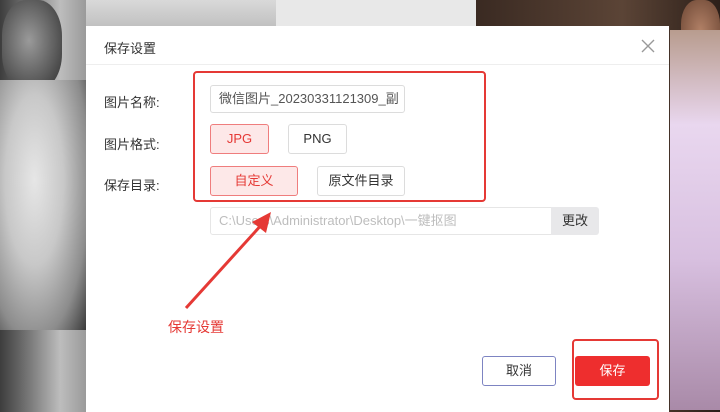  Describe the element at coordinates (132, 102) in the screenshot. I see `image-name-label: 图片名称:` at that location.